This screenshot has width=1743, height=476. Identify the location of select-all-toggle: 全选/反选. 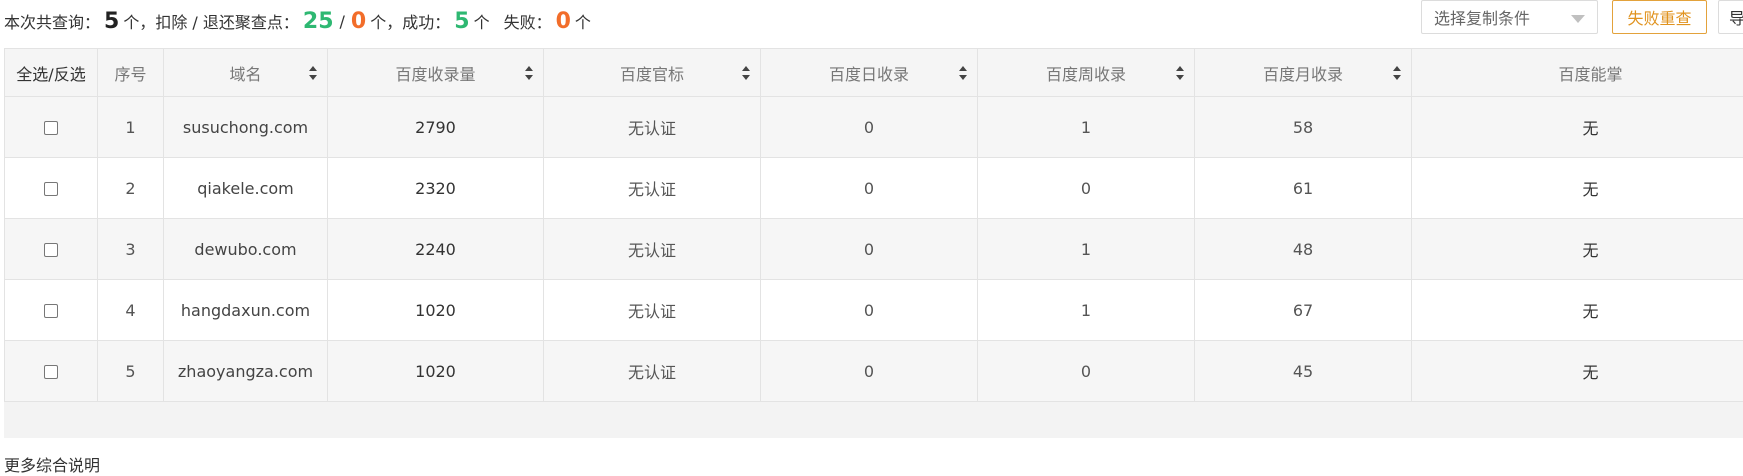
(51, 73).